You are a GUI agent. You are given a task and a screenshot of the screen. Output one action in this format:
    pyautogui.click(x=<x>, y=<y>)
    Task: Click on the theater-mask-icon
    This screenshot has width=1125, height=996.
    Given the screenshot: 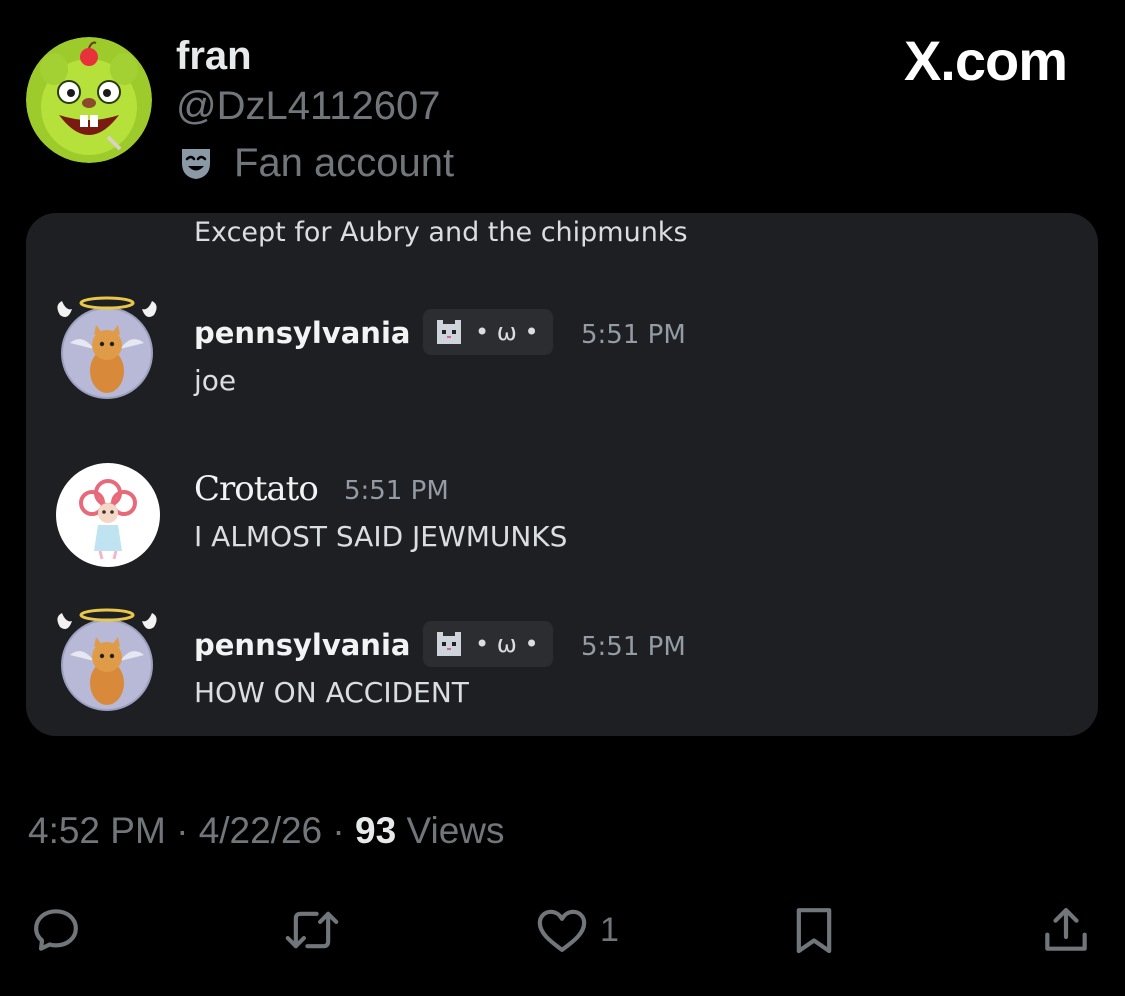 What is the action you would take?
    pyautogui.click(x=196, y=164)
    